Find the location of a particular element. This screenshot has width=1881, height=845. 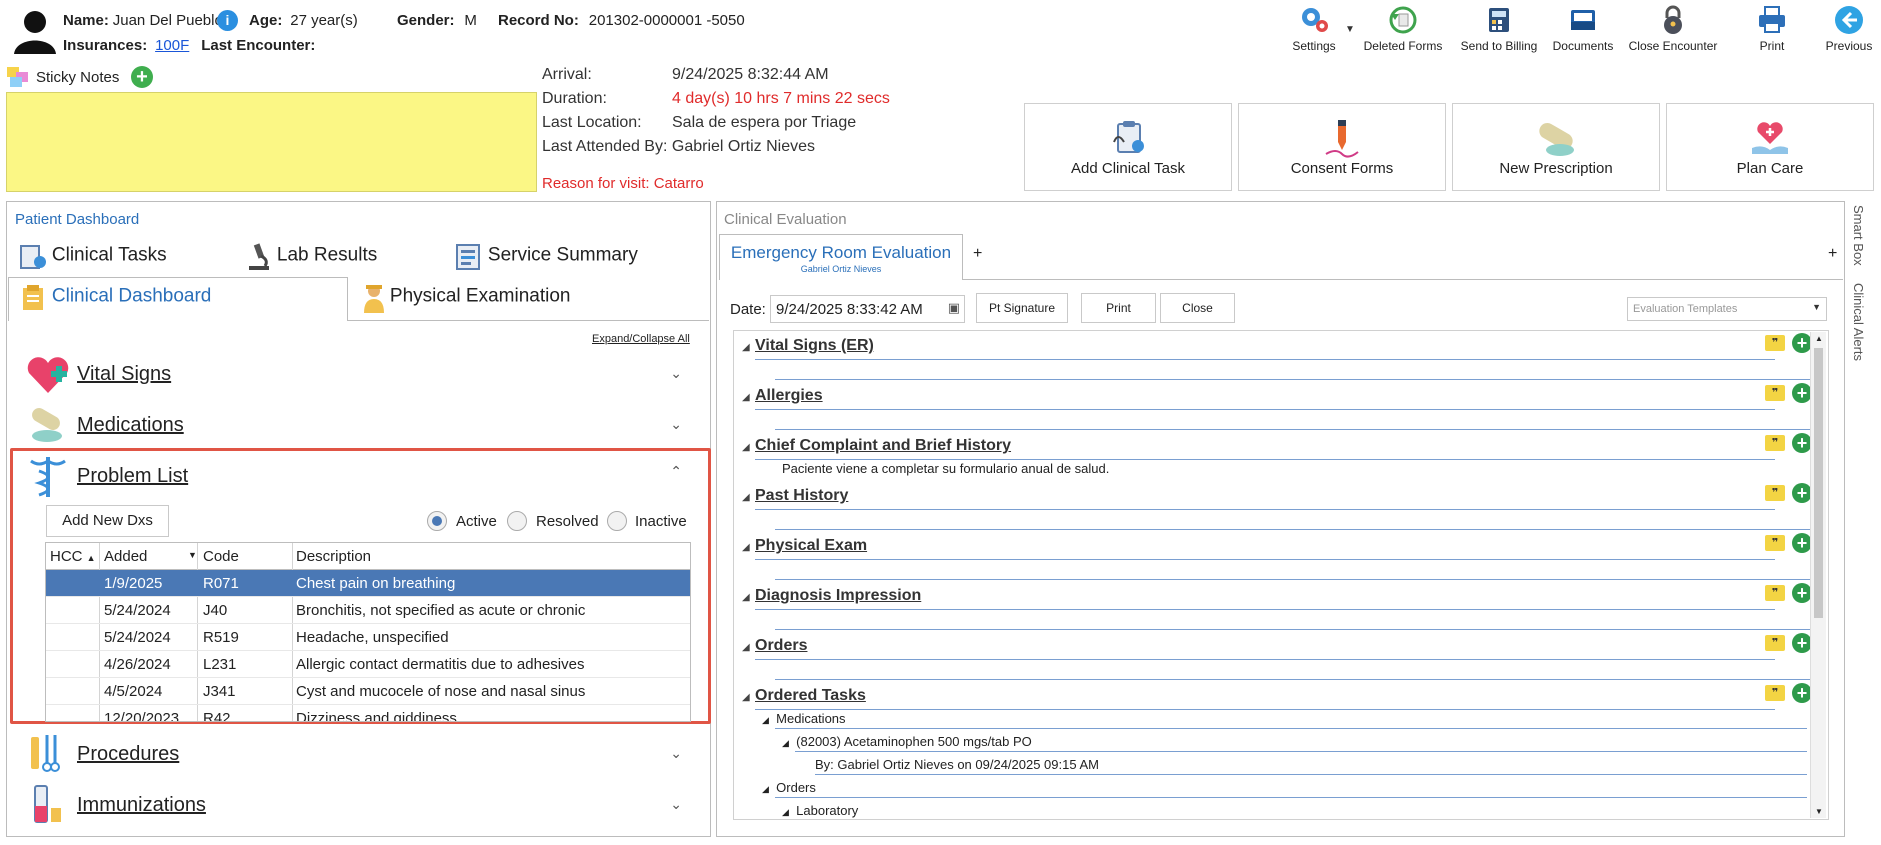

evaluation-templates-select: Evaluation Templates ▼ is located at coordinates (1727, 309).